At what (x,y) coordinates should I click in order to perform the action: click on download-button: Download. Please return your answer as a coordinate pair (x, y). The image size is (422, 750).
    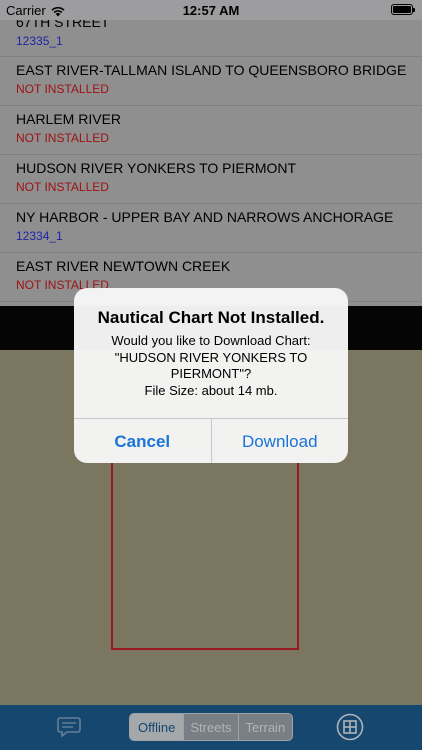
    Looking at the image, I should click on (280, 441).